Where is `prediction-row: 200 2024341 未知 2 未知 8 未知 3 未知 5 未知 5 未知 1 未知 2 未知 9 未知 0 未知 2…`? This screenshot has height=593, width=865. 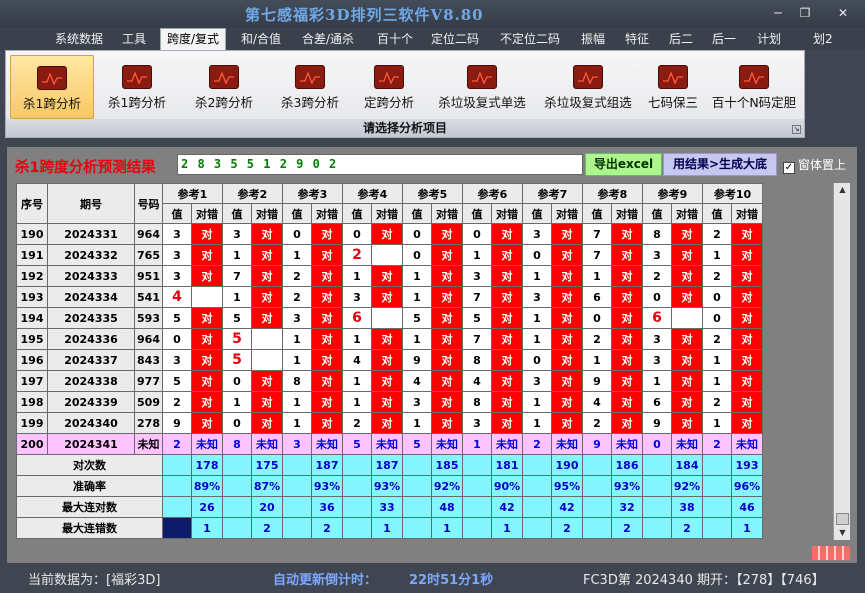
prediction-row: 200 2024341 未知 2 未知 8 未知 3 未知 5 未知 5 未知 1 未知 2 未知 9 未知 0 未知 2… is located at coordinates (389, 444).